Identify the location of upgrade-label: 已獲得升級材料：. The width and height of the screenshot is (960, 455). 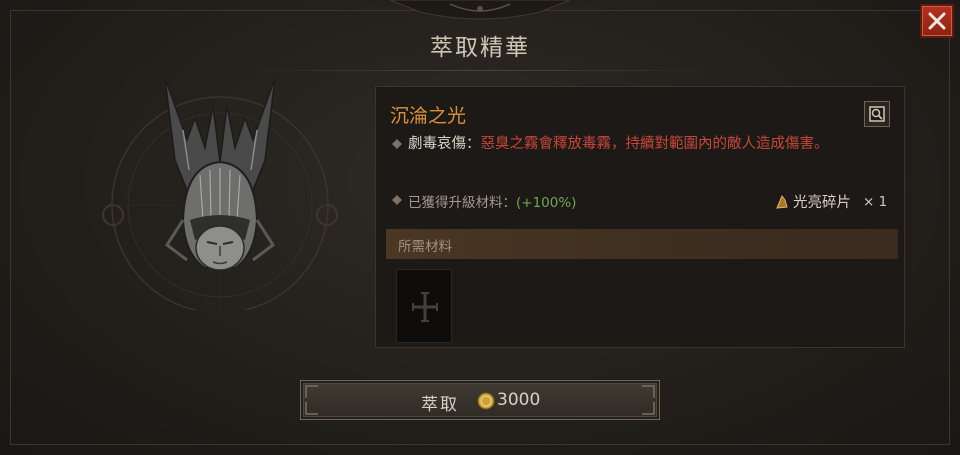
(462, 203).